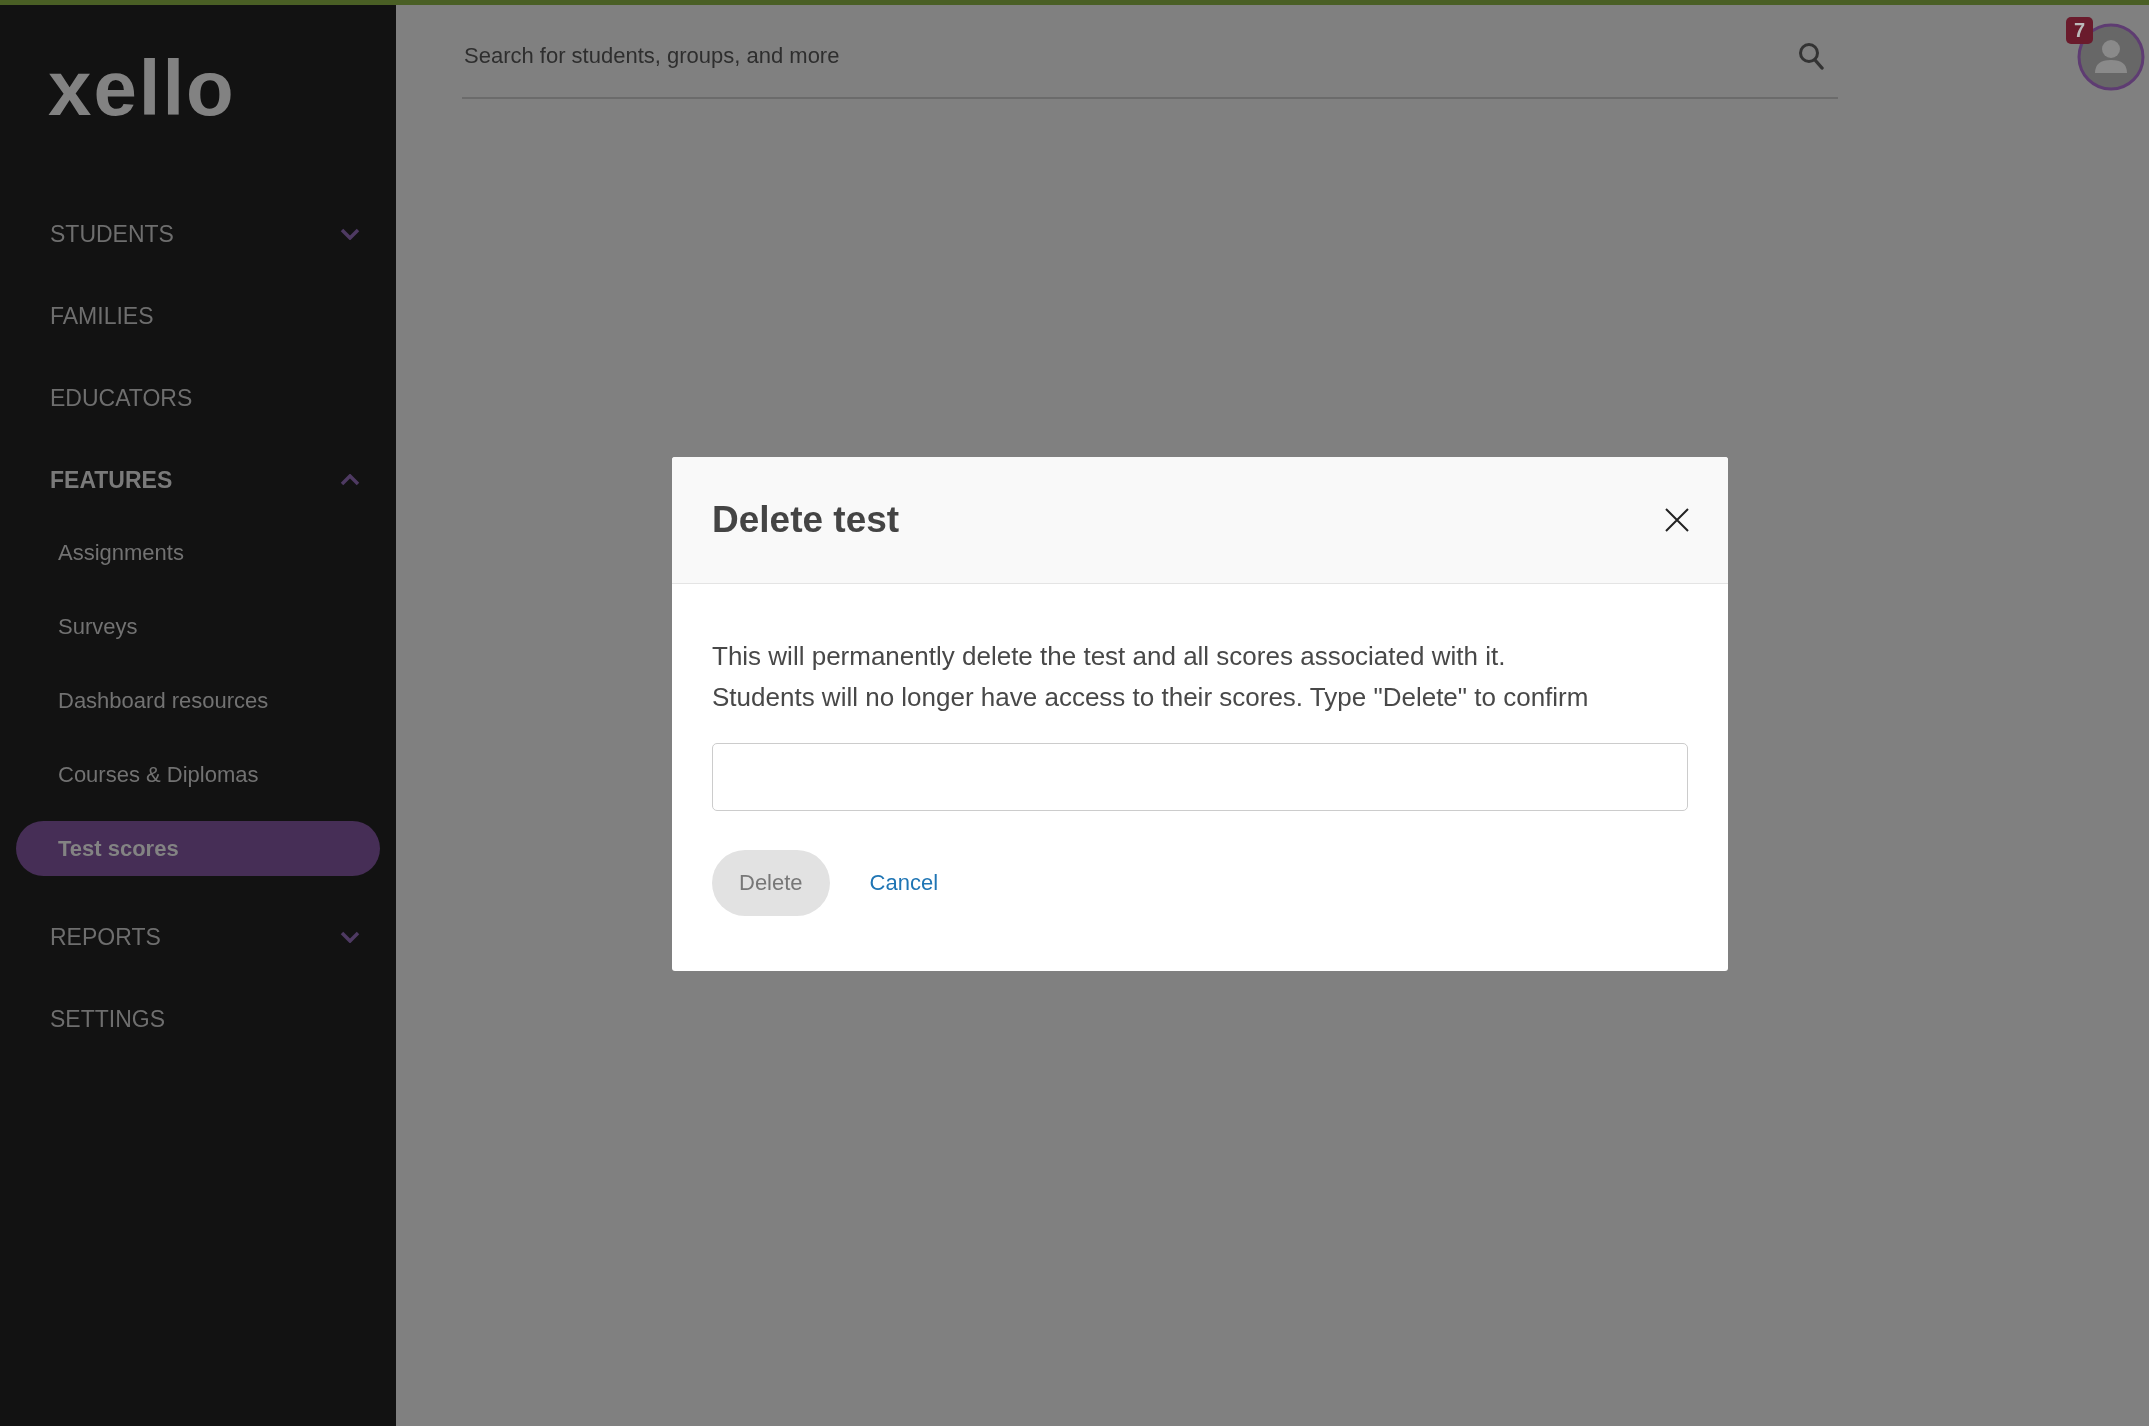 This screenshot has width=2149, height=1426. What do you see at coordinates (2080, 30) in the screenshot?
I see `notification-badge: 7` at bounding box center [2080, 30].